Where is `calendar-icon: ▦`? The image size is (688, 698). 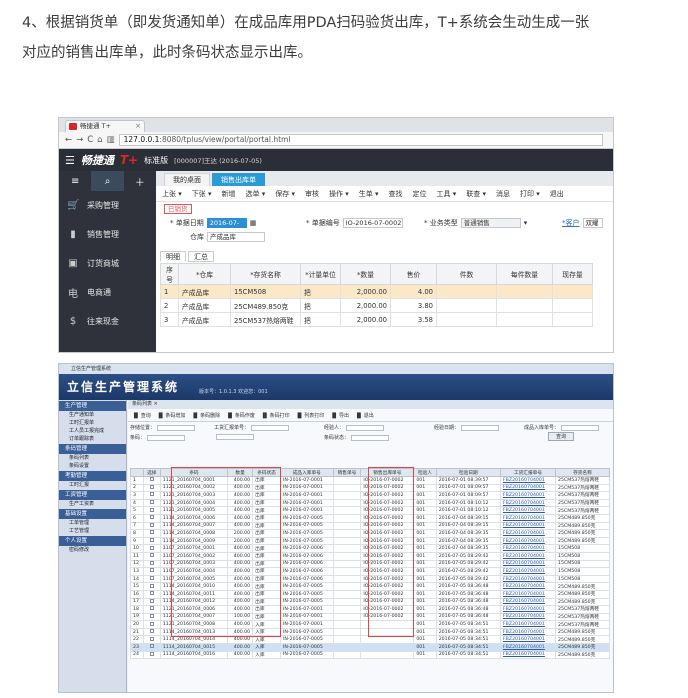 calendar-icon: ▦ is located at coordinates (253, 223).